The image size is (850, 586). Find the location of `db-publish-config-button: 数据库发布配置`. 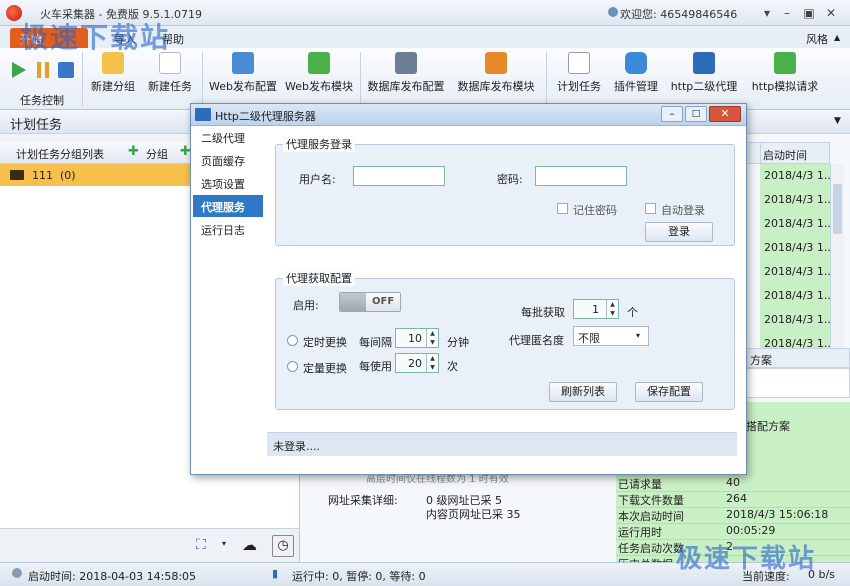

db-publish-config-button: 数据库发布配置 is located at coordinates (406, 73).